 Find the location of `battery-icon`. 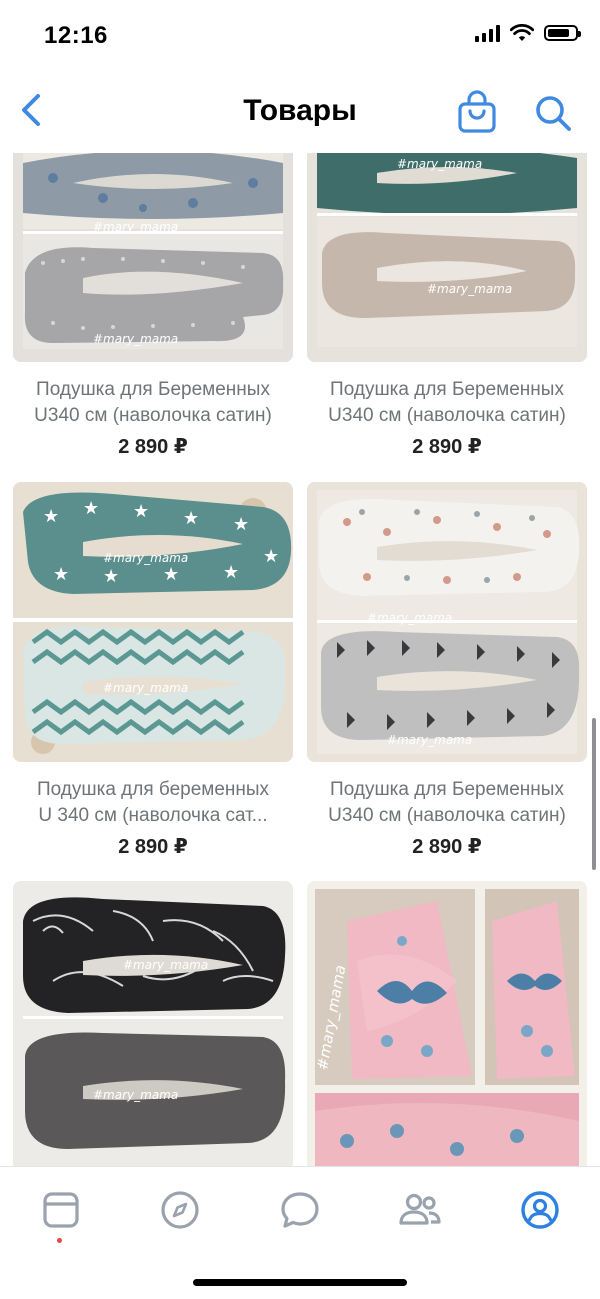

battery-icon is located at coordinates (562, 33).